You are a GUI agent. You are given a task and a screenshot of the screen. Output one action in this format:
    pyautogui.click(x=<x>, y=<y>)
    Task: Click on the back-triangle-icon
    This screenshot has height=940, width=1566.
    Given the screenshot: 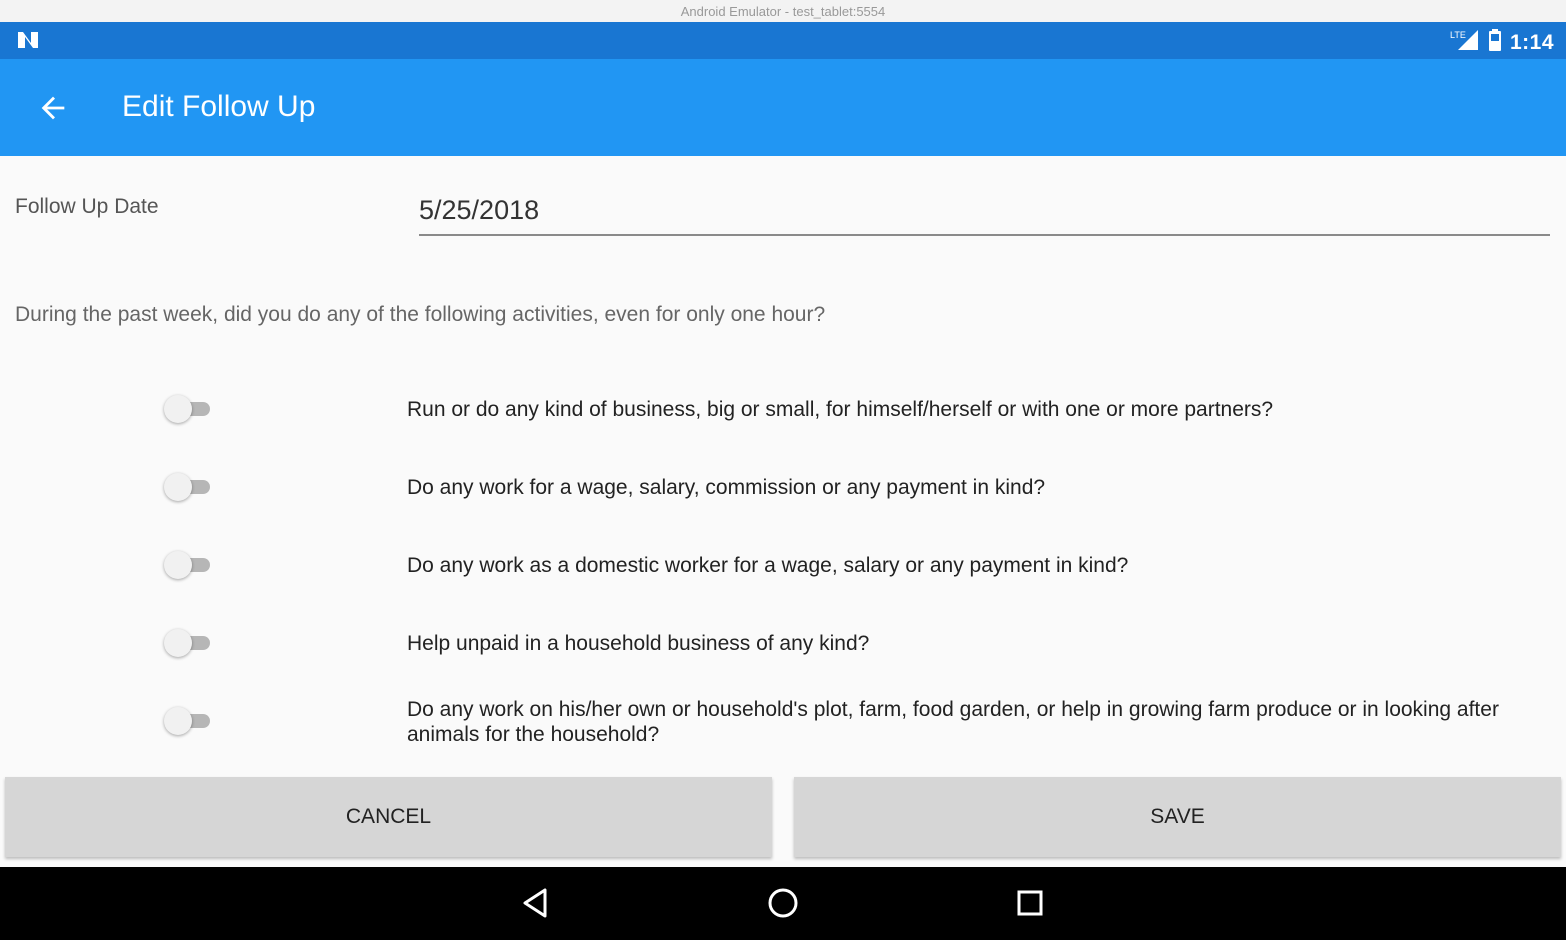 What is the action you would take?
    pyautogui.click(x=536, y=905)
    